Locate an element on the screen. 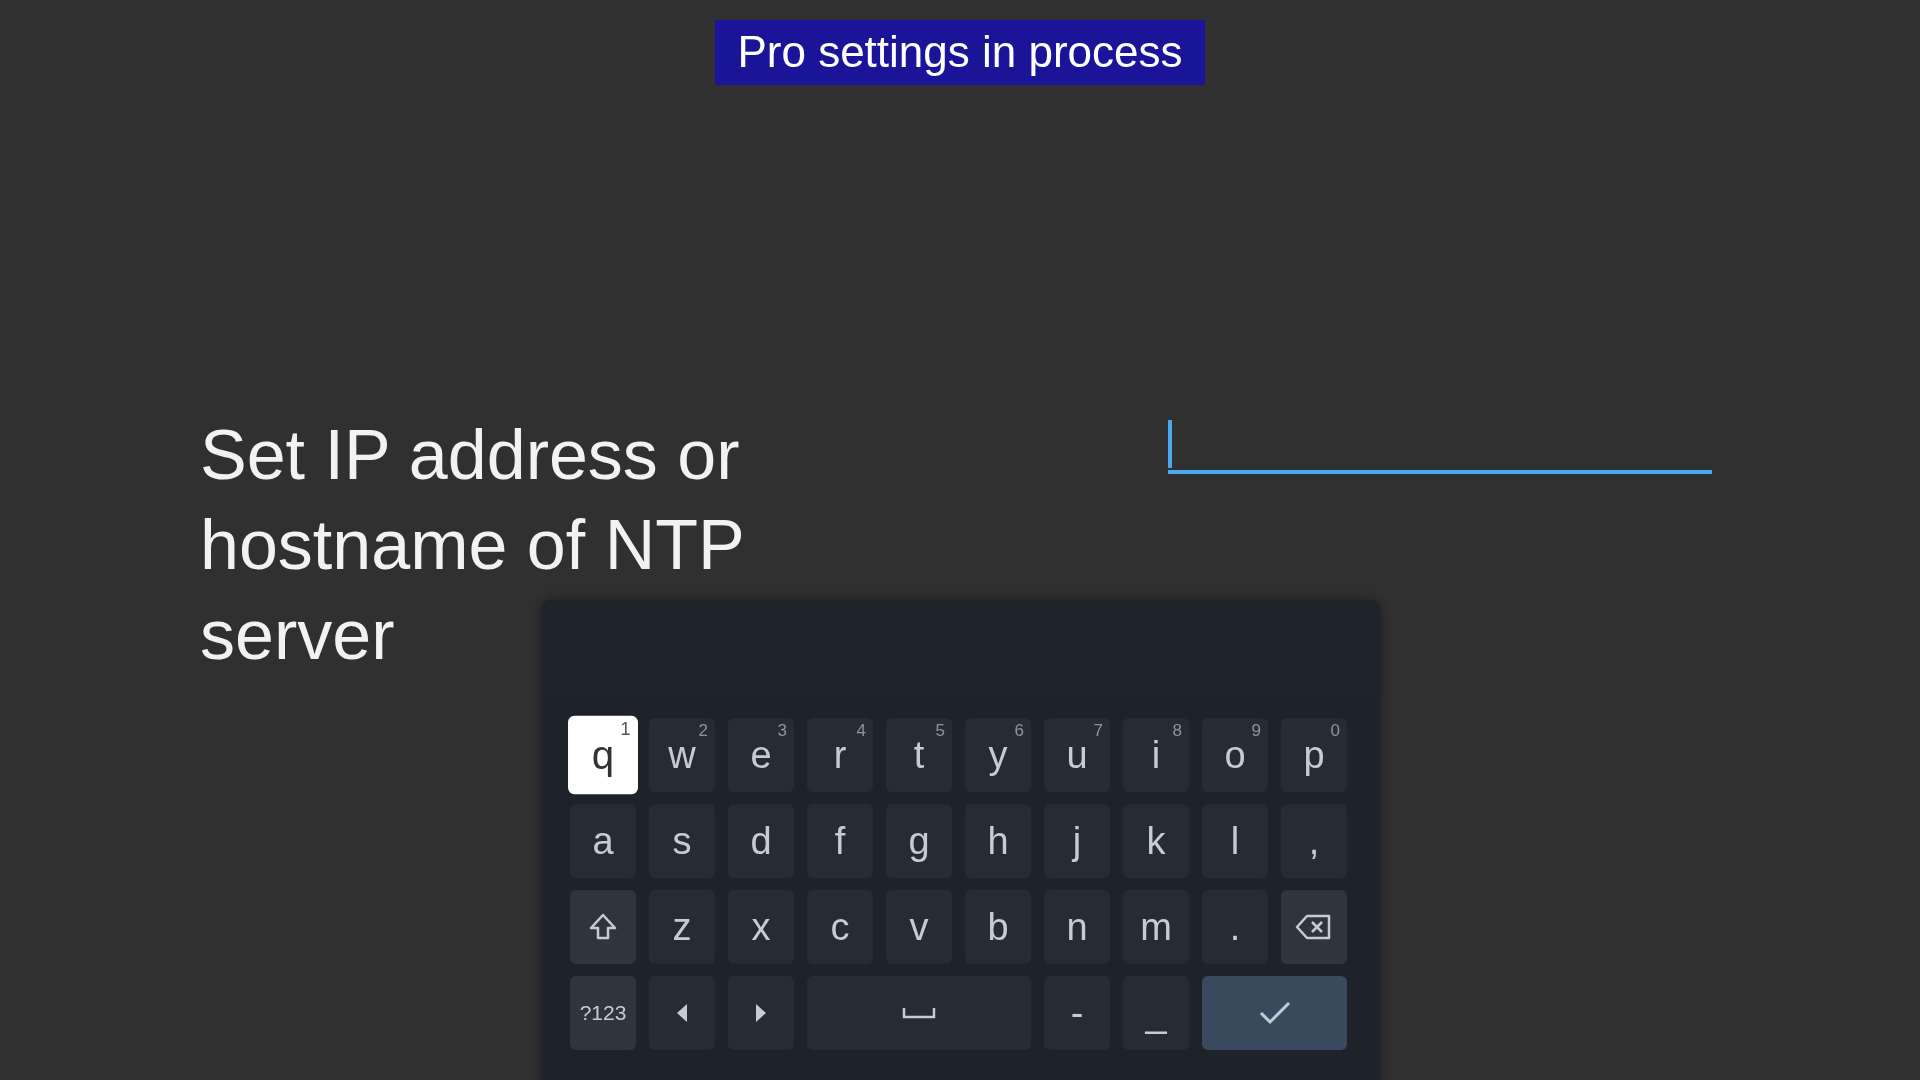 This screenshot has height=1080, width=1920. shift-icon is located at coordinates (603, 927).